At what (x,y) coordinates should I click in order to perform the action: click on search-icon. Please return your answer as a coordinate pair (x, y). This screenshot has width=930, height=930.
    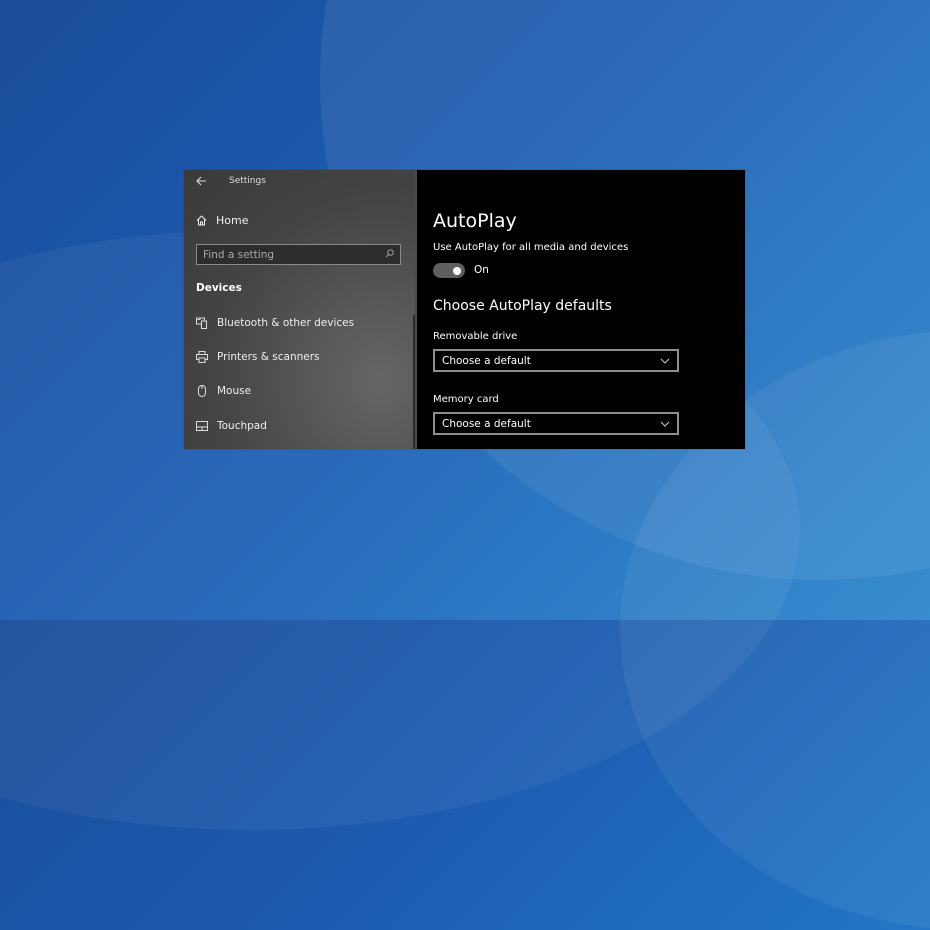
    Looking at the image, I should click on (389, 254).